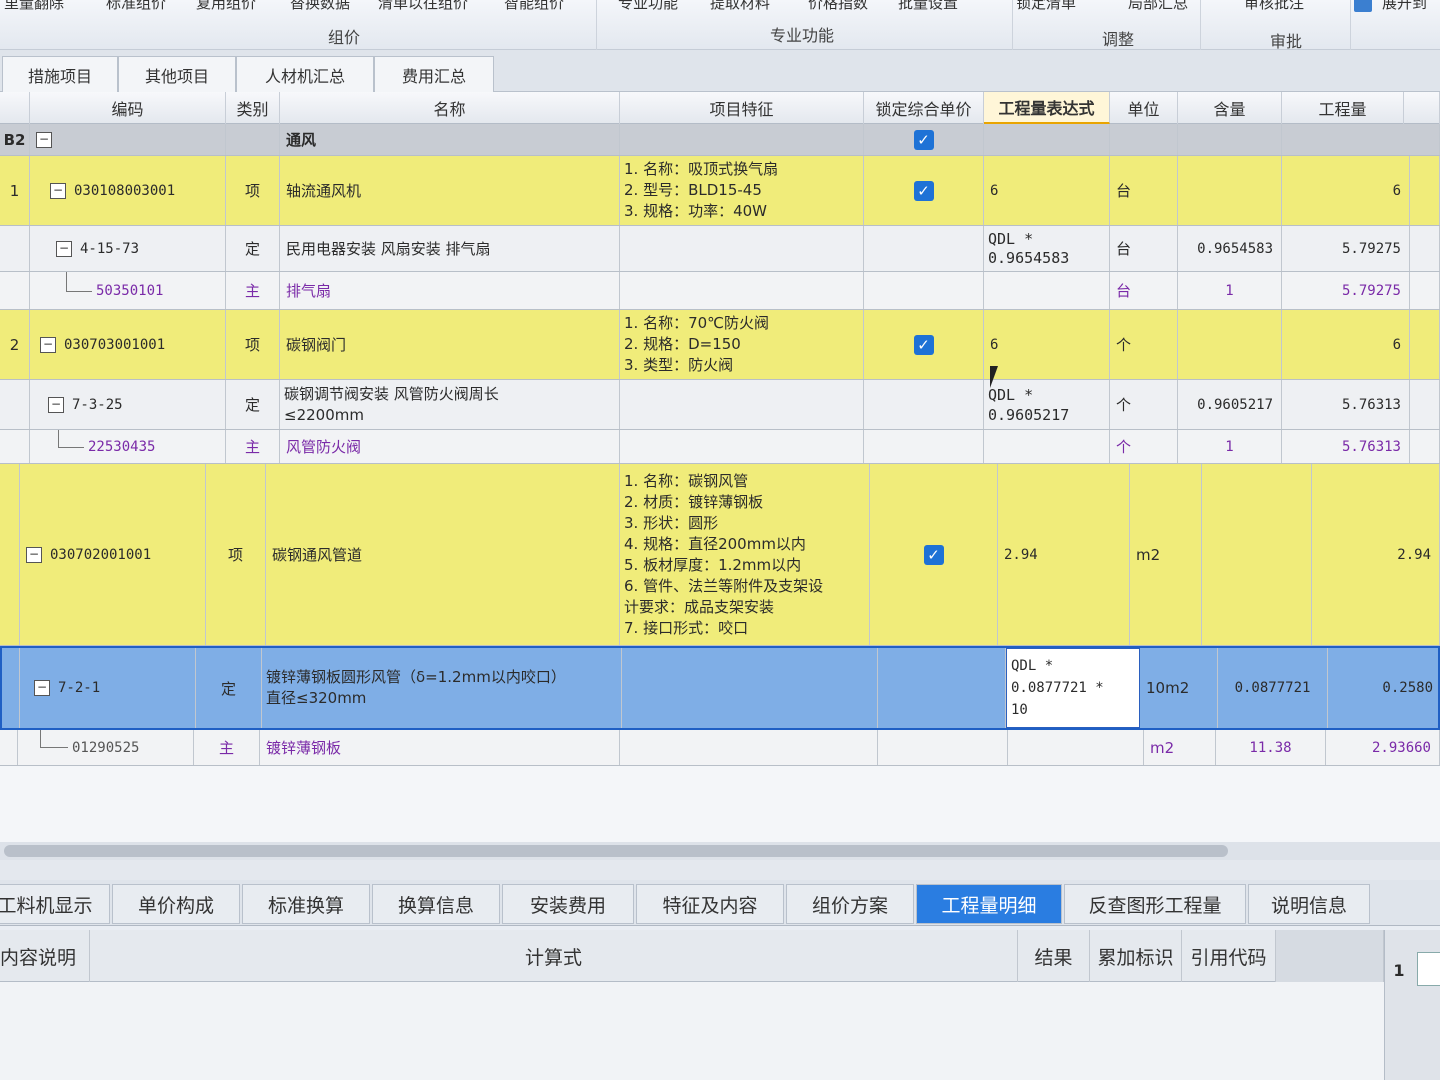  I want to click on name-cell: 轴流通风机, so click(450, 190).